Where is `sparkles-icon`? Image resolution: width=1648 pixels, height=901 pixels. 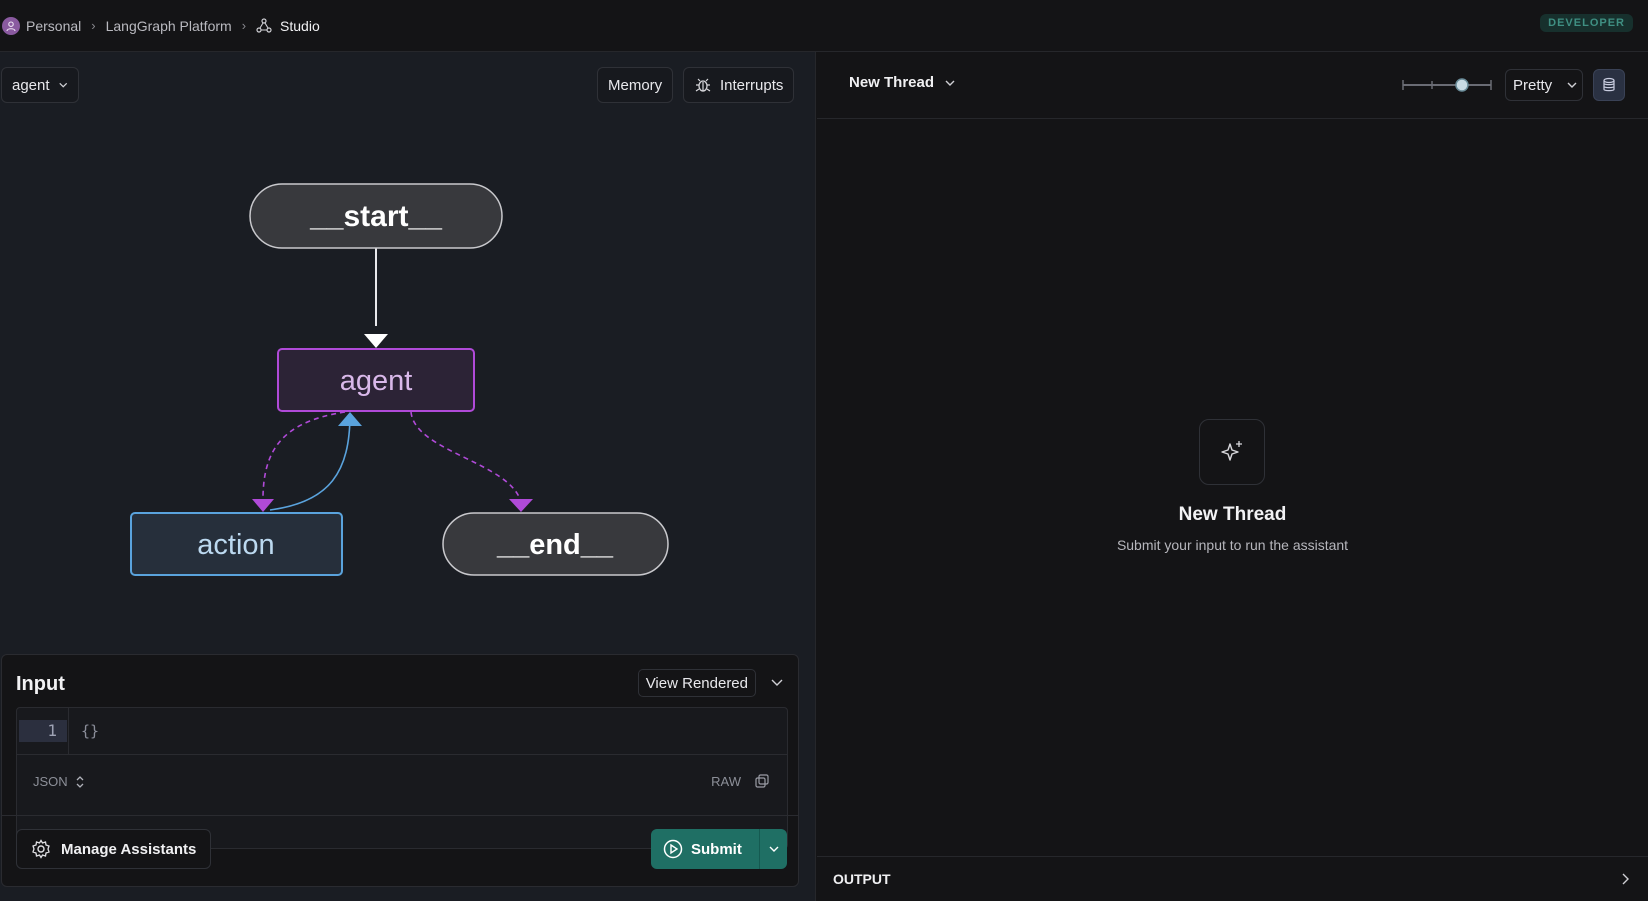
sparkles-icon is located at coordinates (1231, 451).